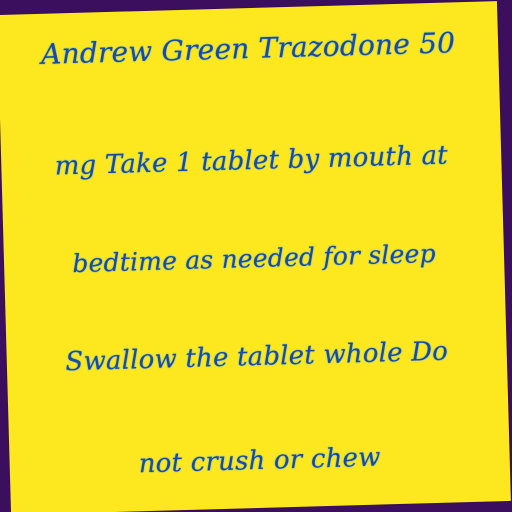  What do you see at coordinates (259, 461) in the screenshot?
I see `note-line-5: not crush or chew` at bounding box center [259, 461].